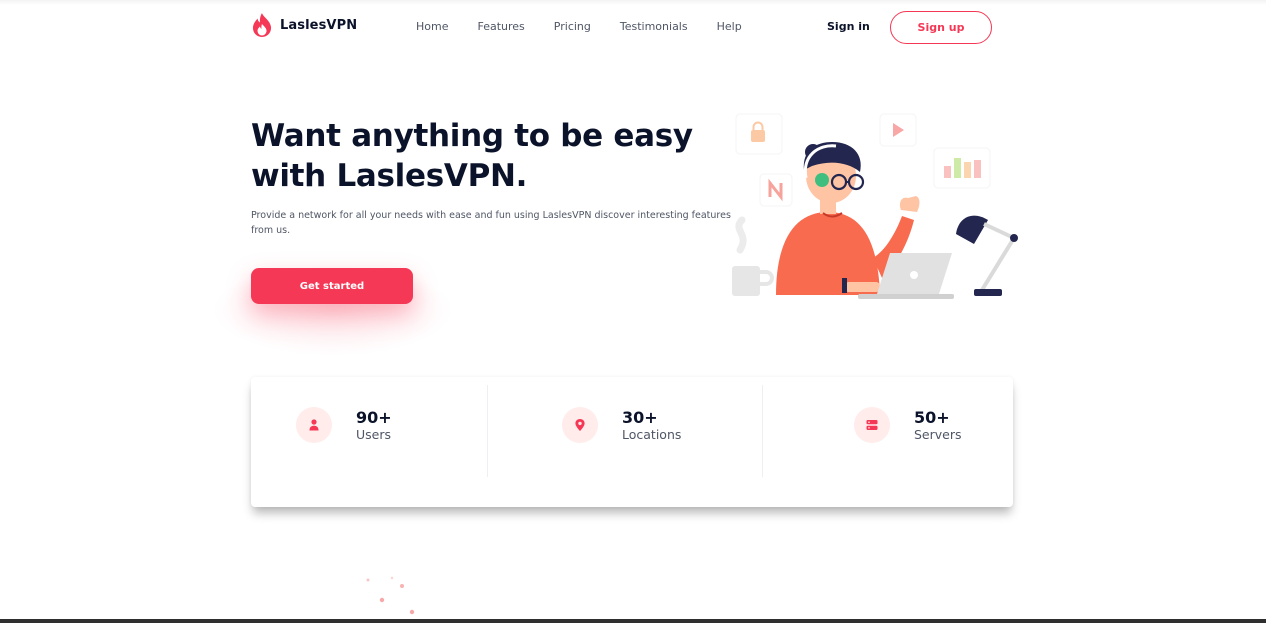  Describe the element at coordinates (875, 206) in the screenshot. I see `hero-illustration` at that location.